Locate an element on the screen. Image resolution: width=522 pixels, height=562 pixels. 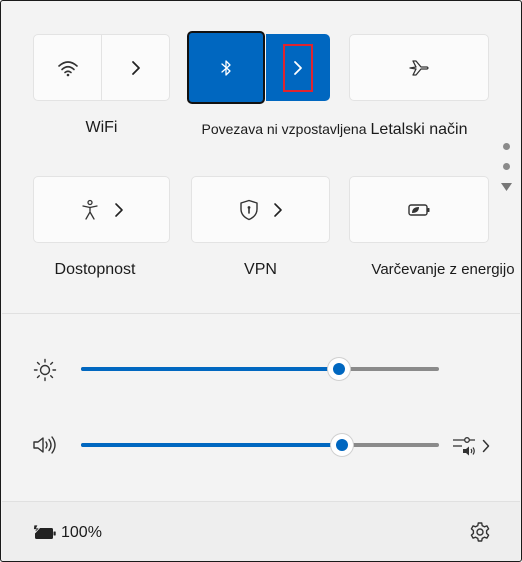
speaker-icon is located at coordinates (44, 445).